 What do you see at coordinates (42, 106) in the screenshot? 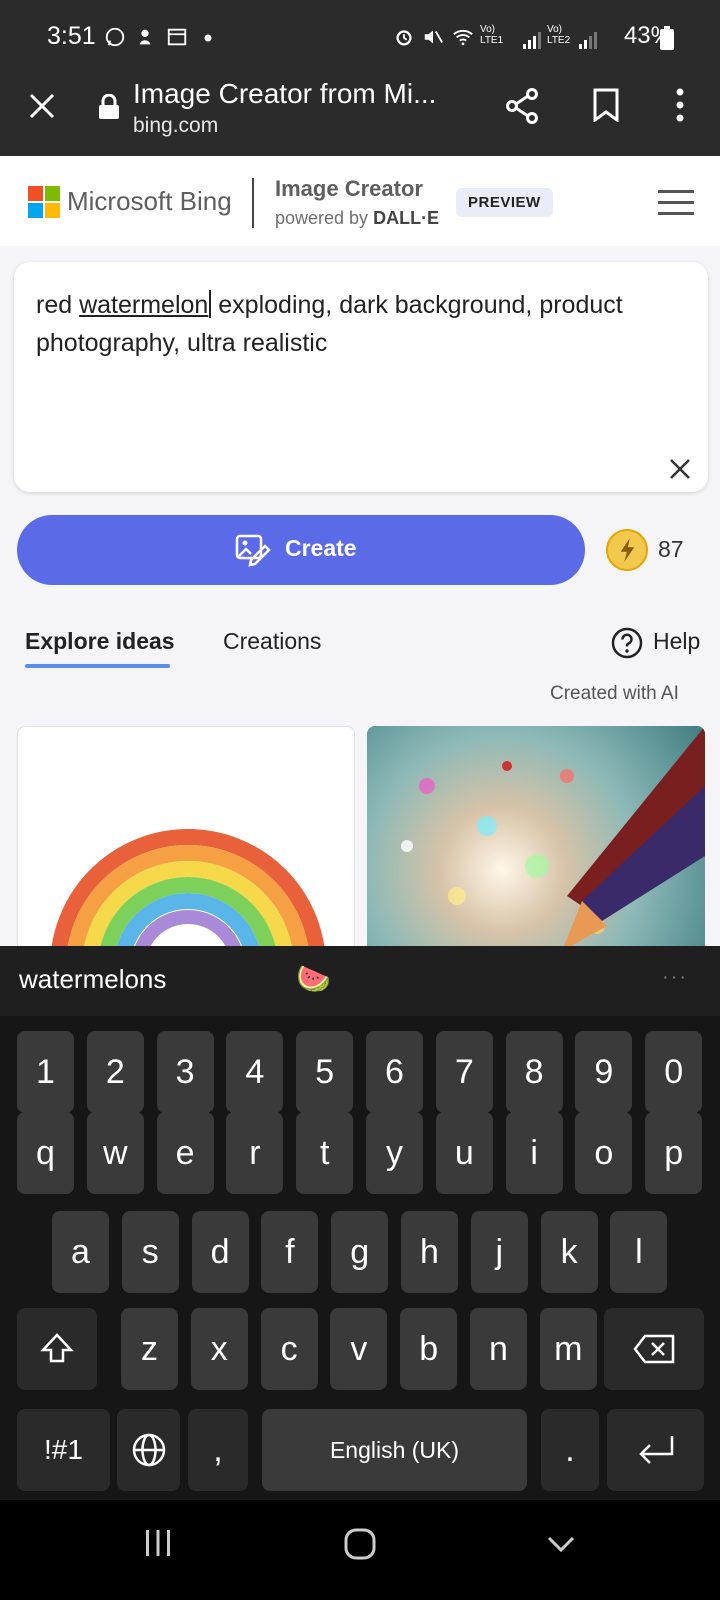
I see `close-icon` at bounding box center [42, 106].